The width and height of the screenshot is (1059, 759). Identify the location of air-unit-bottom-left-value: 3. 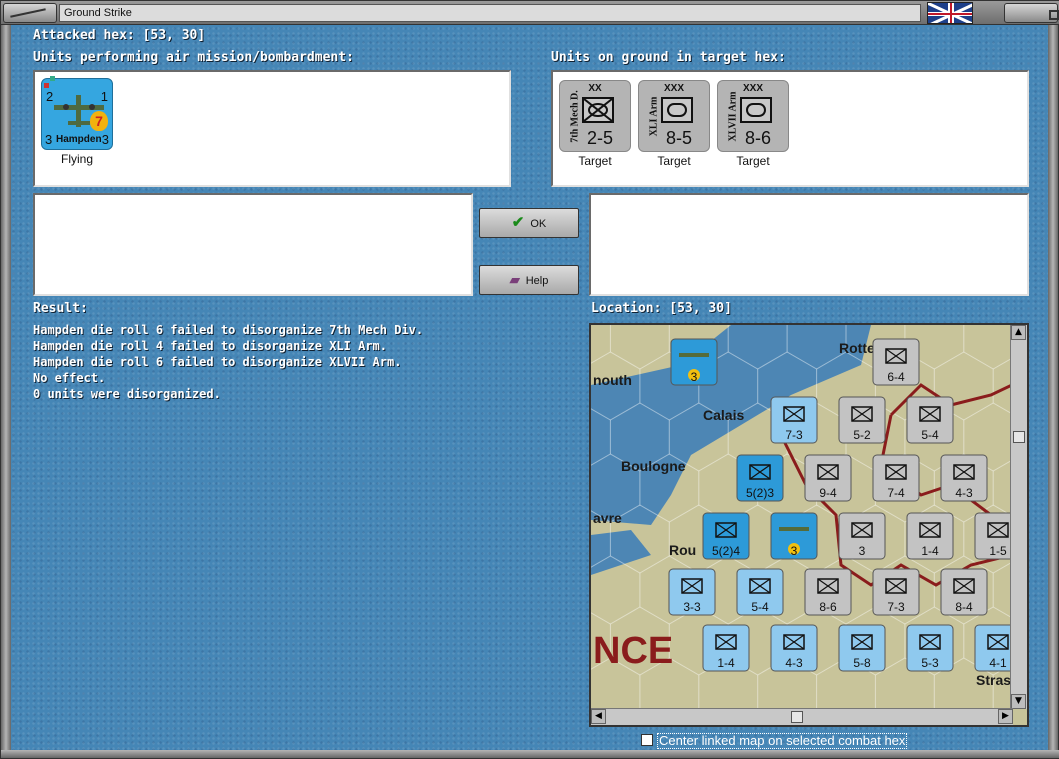
(49, 139).